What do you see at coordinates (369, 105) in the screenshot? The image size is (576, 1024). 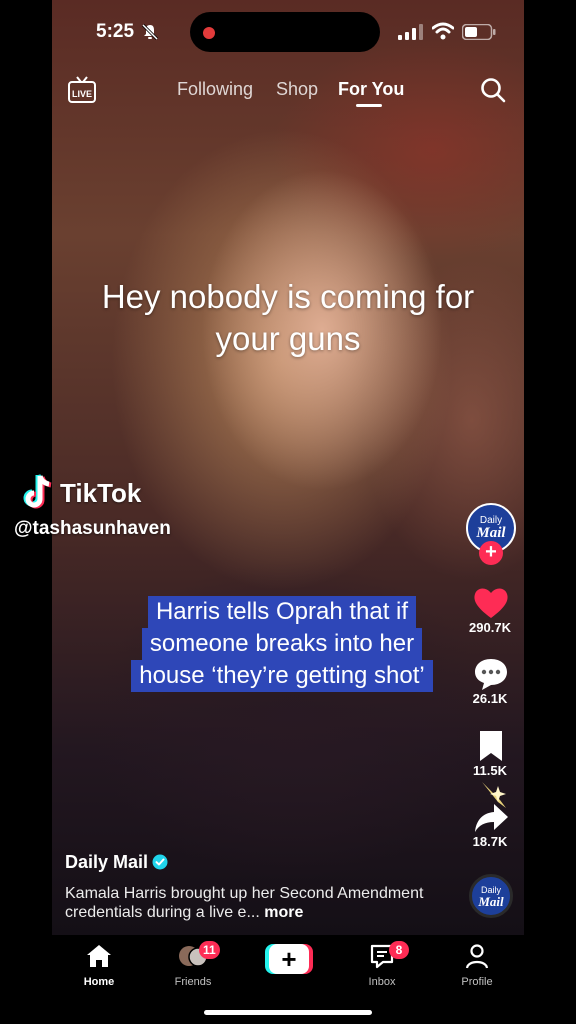 I see `active-tab-underline` at bounding box center [369, 105].